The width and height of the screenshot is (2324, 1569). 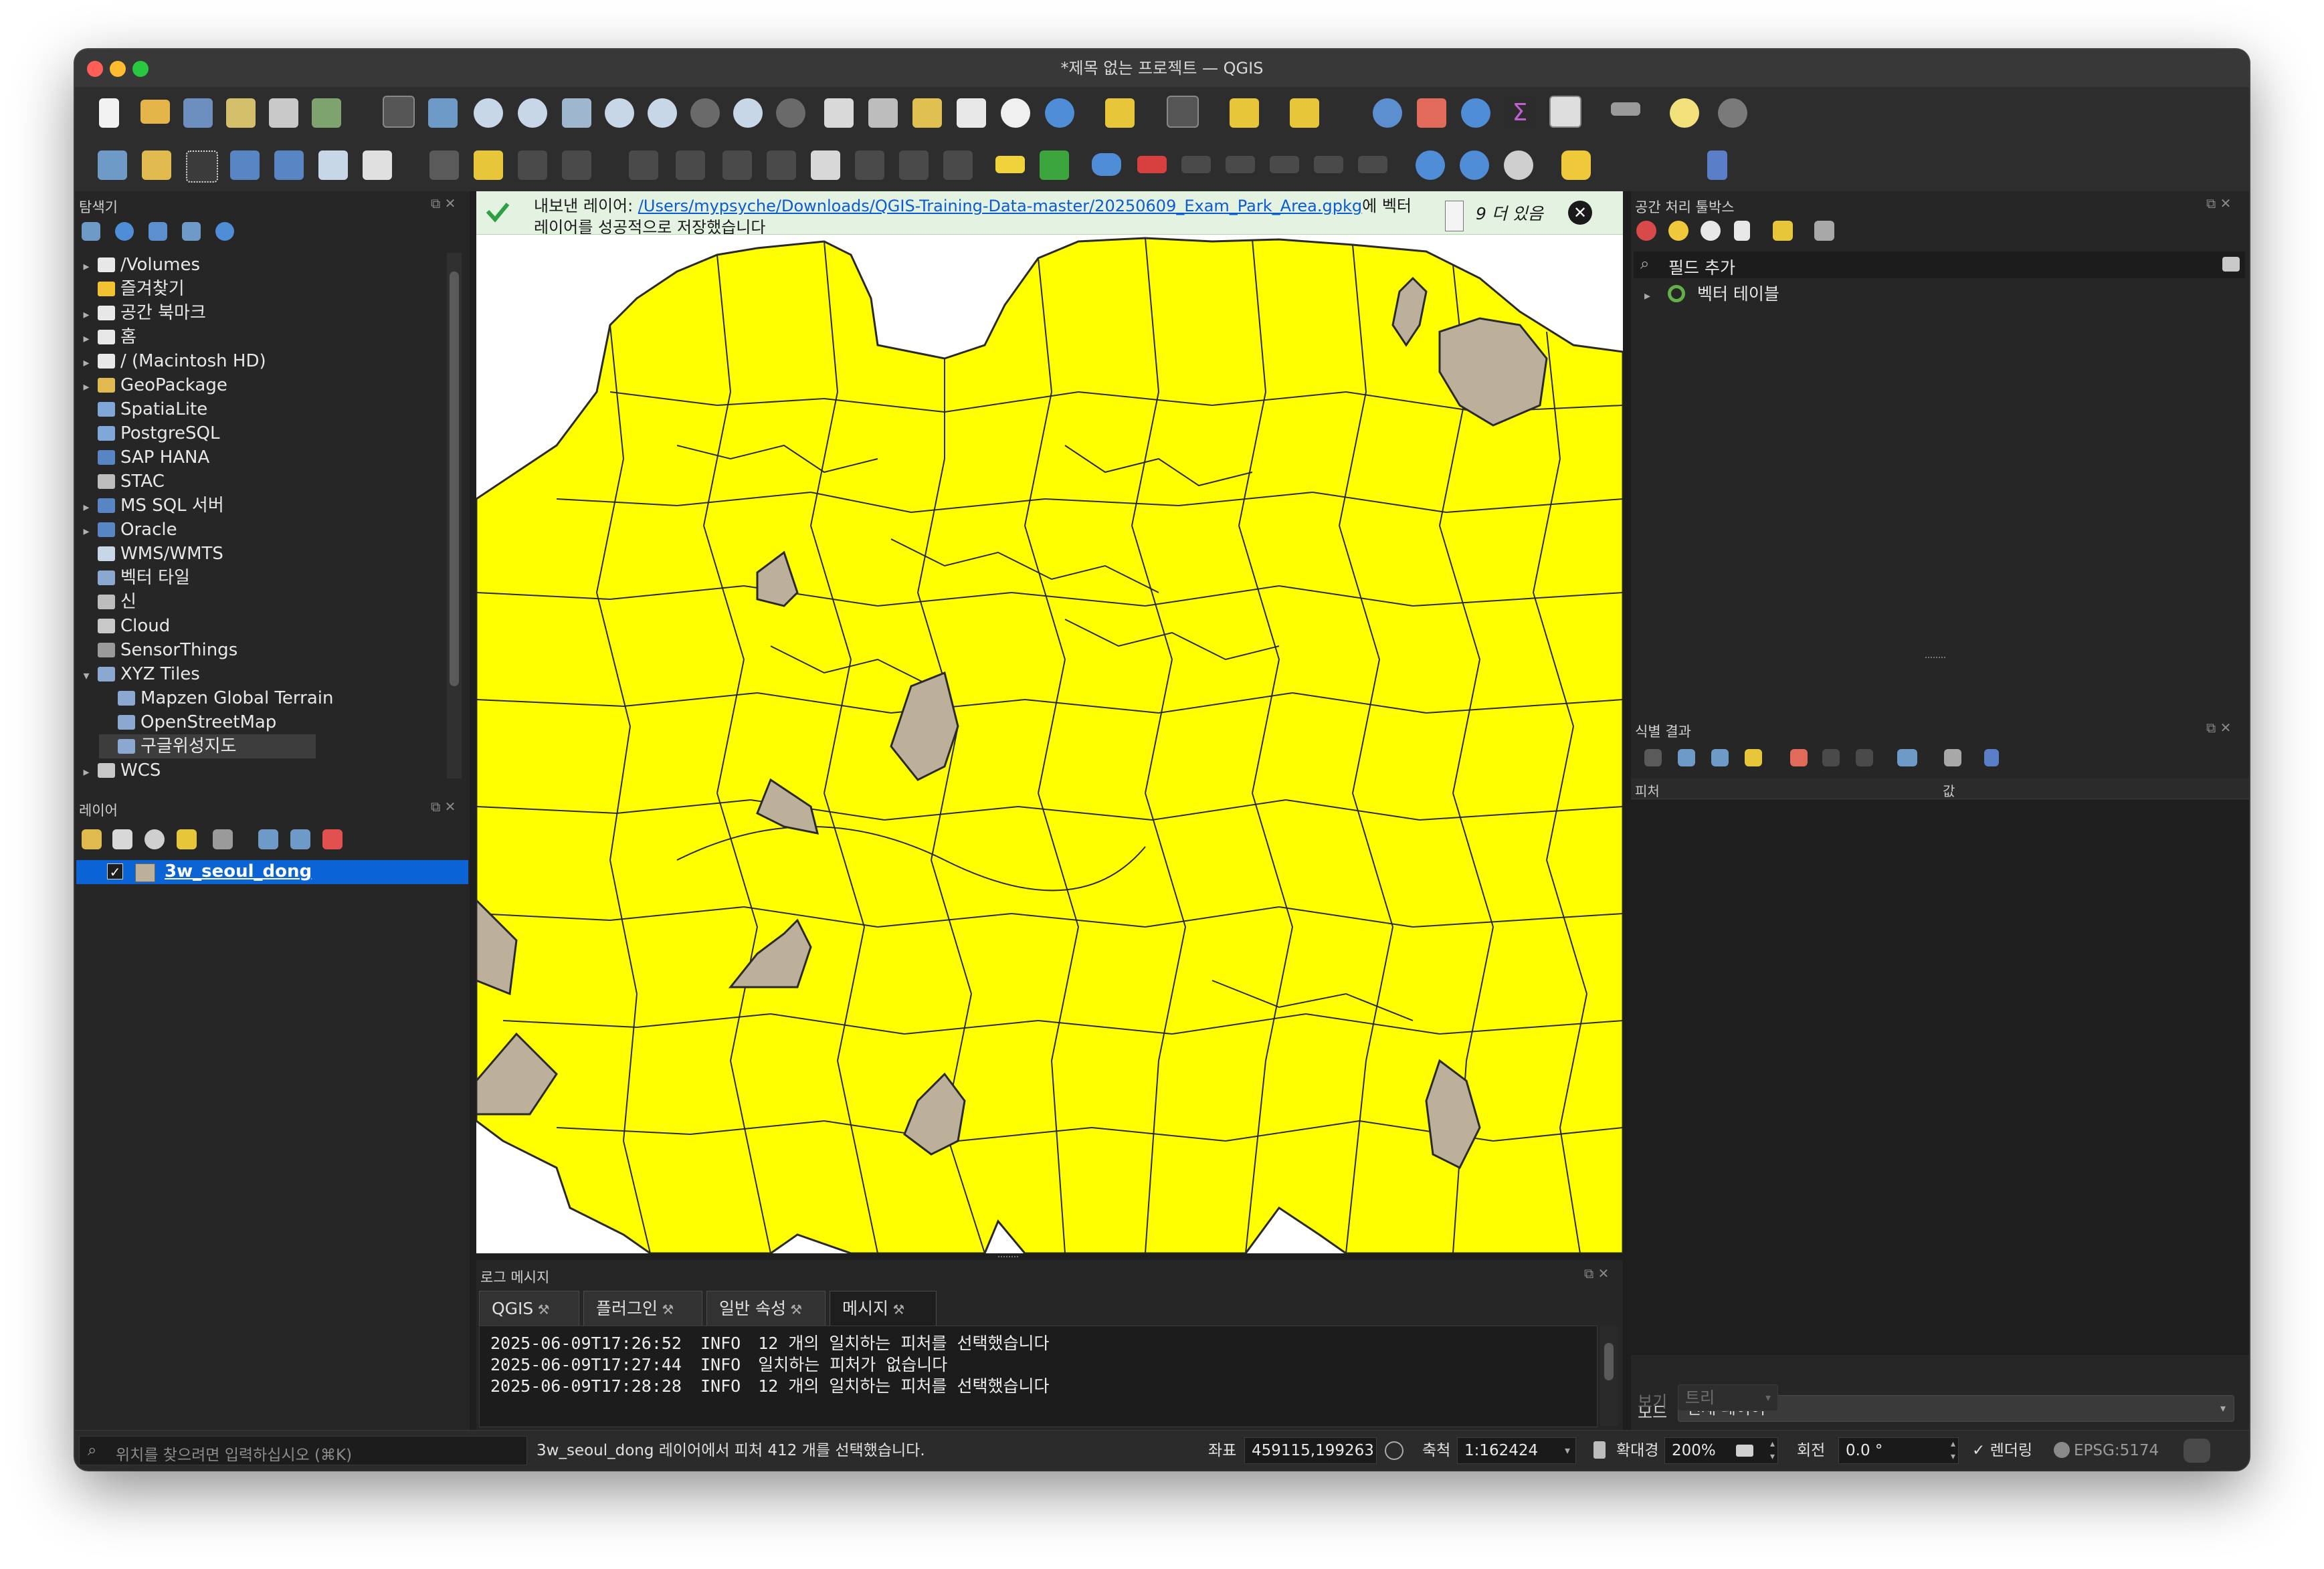 What do you see at coordinates (333, 165) in the screenshot?
I see `new-mesh-icon` at bounding box center [333, 165].